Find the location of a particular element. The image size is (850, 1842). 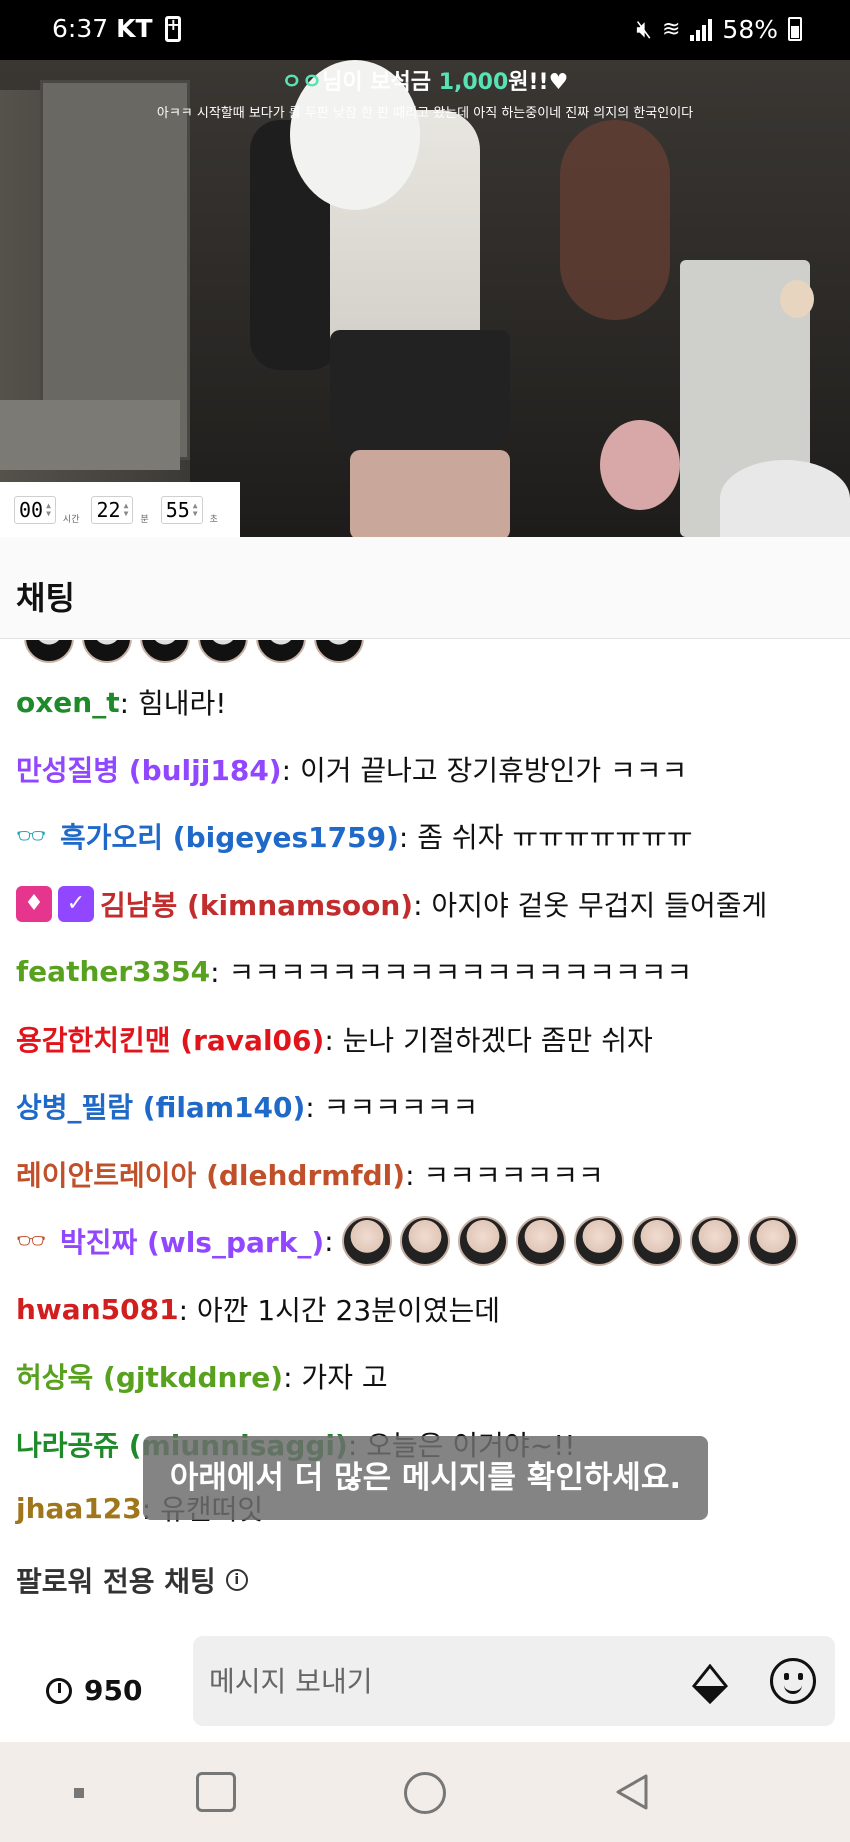

follower-only-label: 팔로워 전용 채팅 is located at coordinates (116, 1581).